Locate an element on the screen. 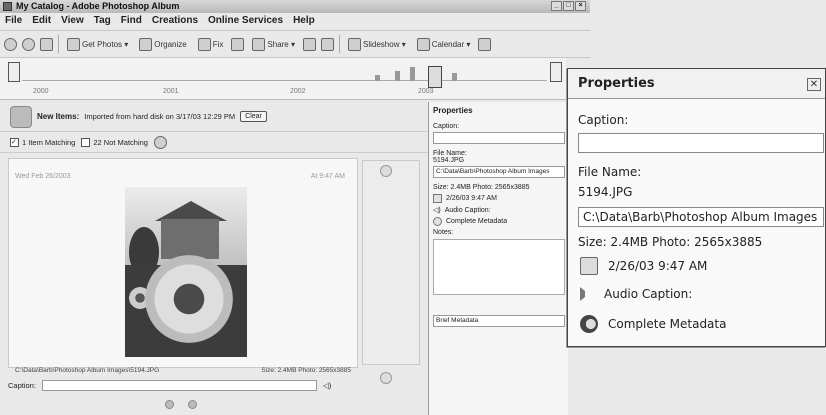  photo-thumbnail is located at coordinates (186, 272).